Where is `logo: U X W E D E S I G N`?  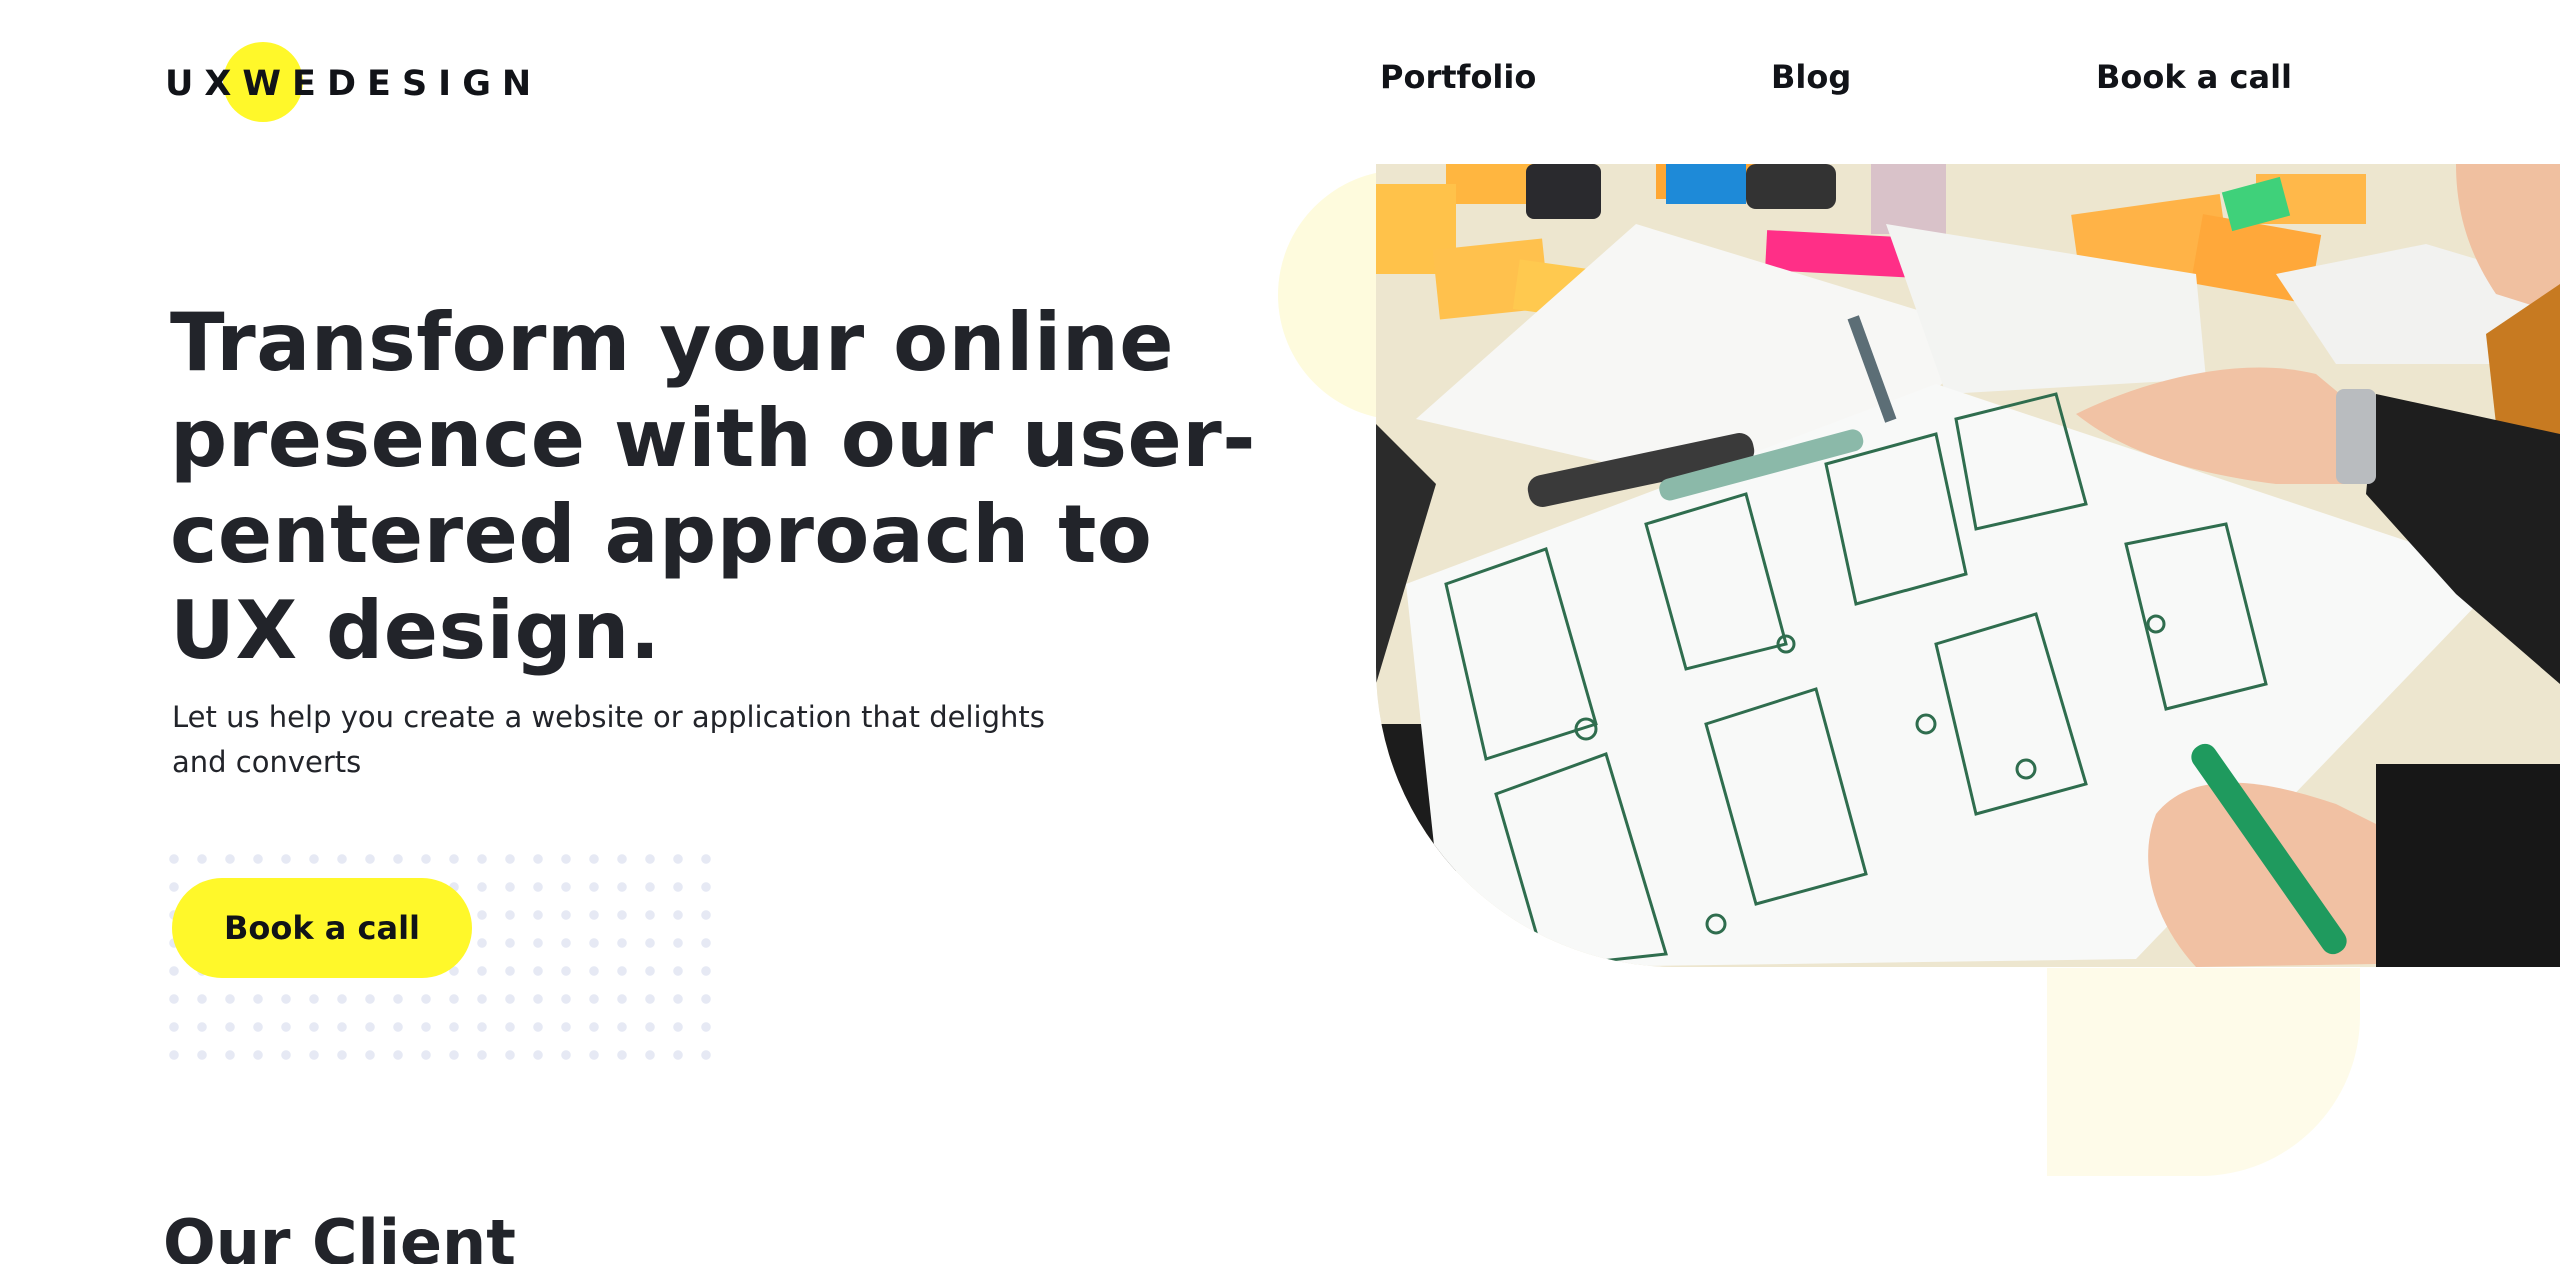
logo: U X W E D E S I G N is located at coordinates (354, 82).